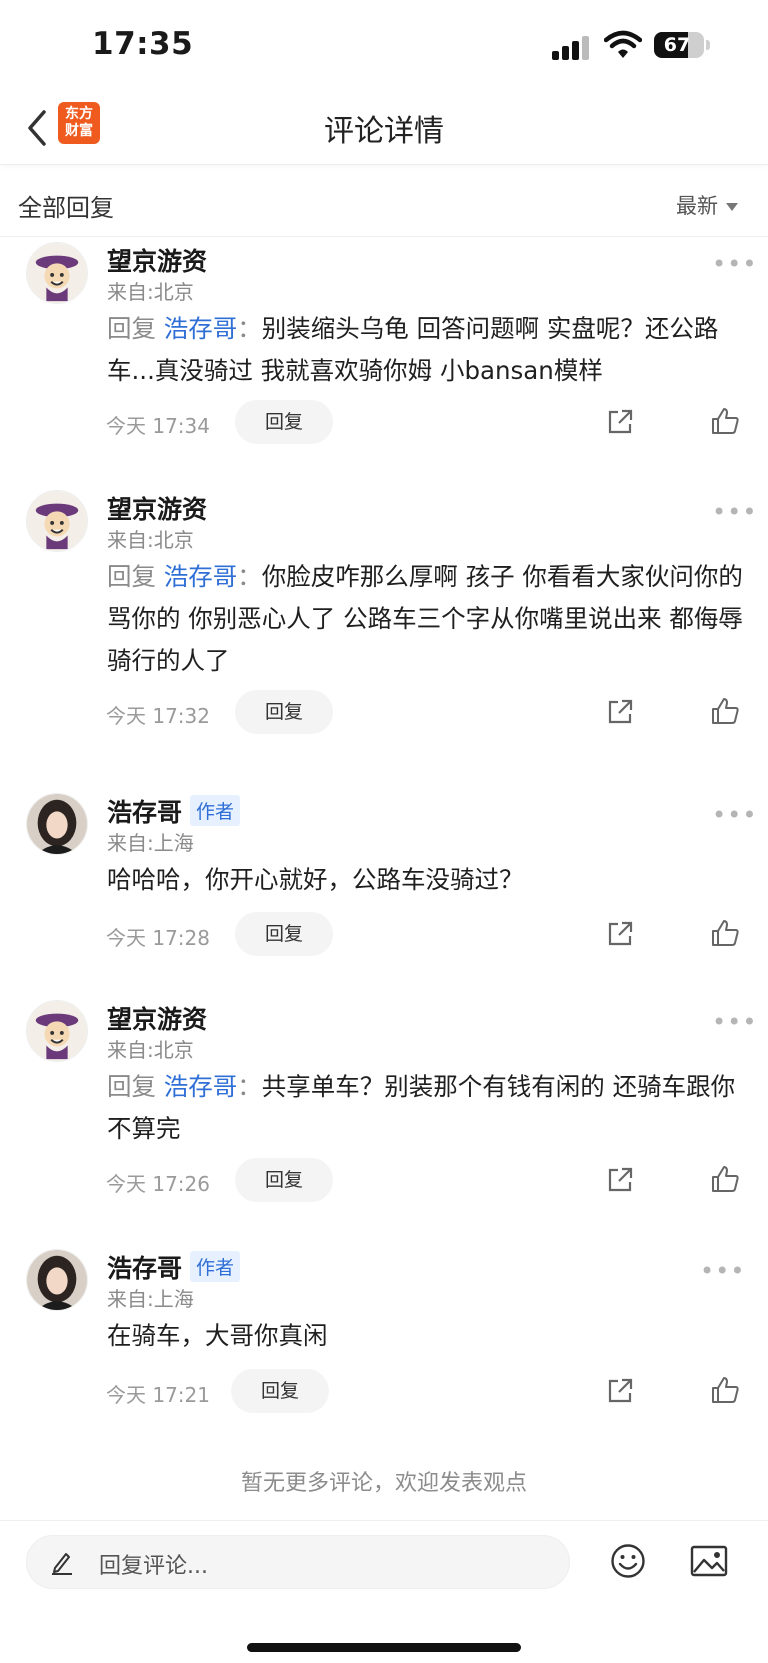 The image size is (768, 1663). What do you see at coordinates (628, 1561) in the screenshot?
I see `emoji-icon` at bounding box center [628, 1561].